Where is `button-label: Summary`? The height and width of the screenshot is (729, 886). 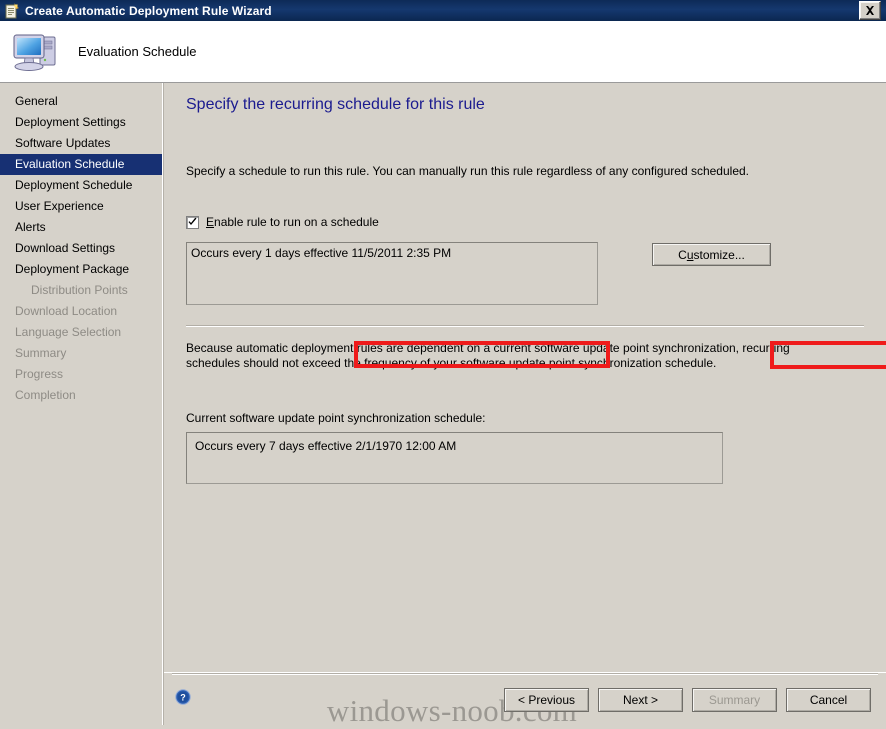
button-label: Summary is located at coordinates (734, 700).